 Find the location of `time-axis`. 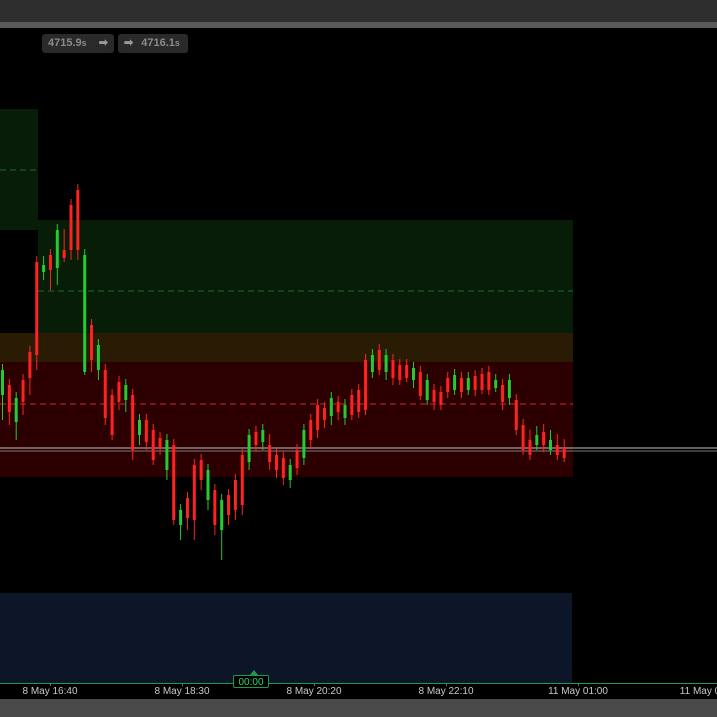

time-axis is located at coordinates (358, 691).